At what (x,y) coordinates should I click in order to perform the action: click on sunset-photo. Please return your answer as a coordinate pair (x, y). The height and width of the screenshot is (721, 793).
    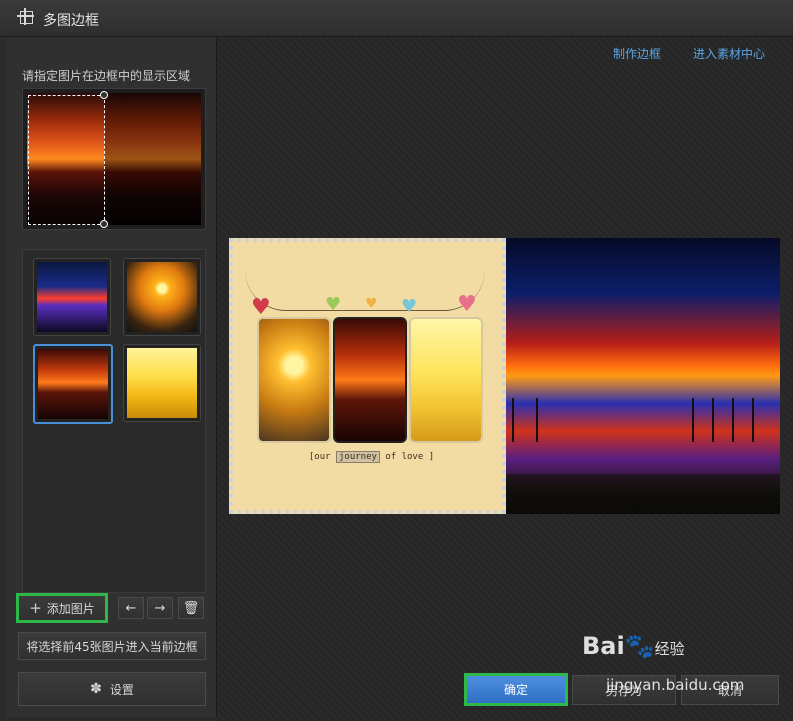
    Looking at the image, I should click on (643, 376).